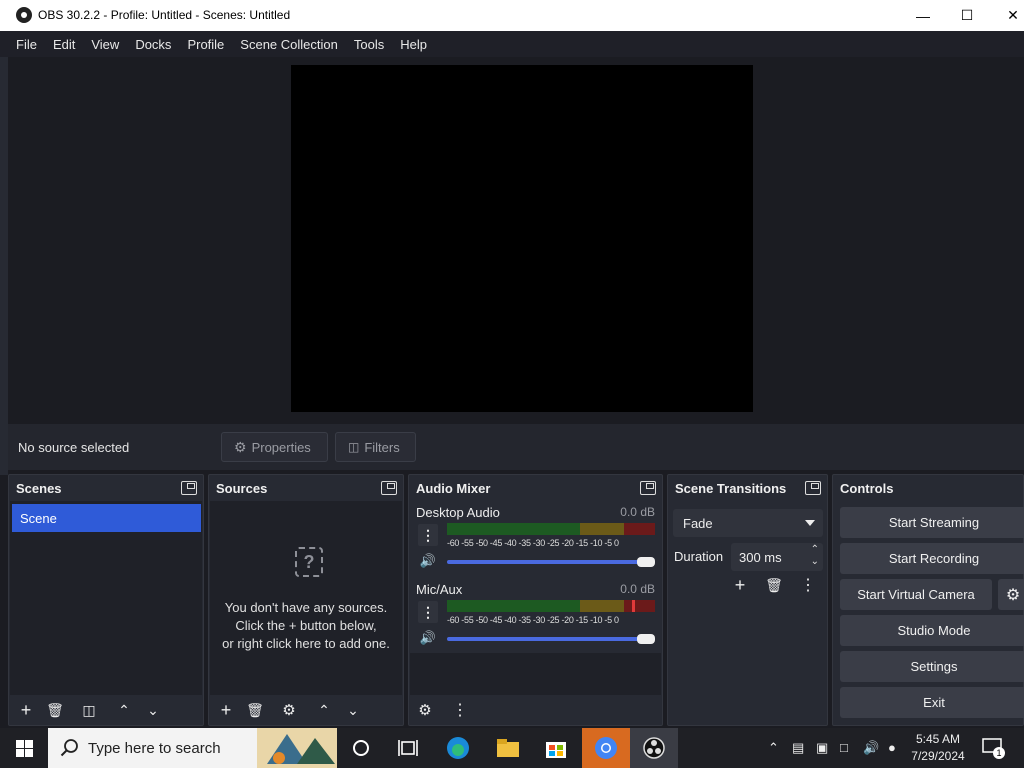  What do you see at coordinates (740, 585) in the screenshot?
I see `add-transition-icon: +` at bounding box center [740, 585].